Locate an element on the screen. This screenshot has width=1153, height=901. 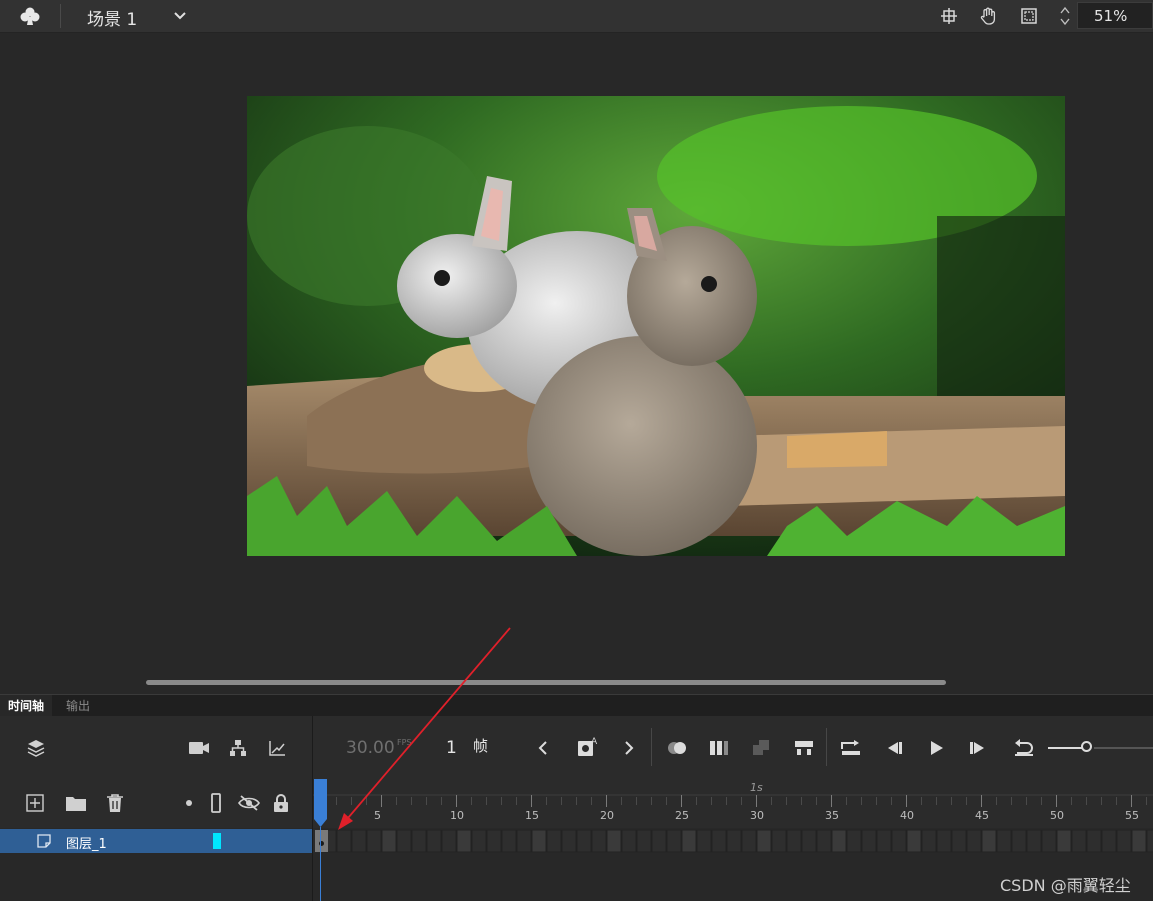
graph-icon is located at coordinates (277, 748).